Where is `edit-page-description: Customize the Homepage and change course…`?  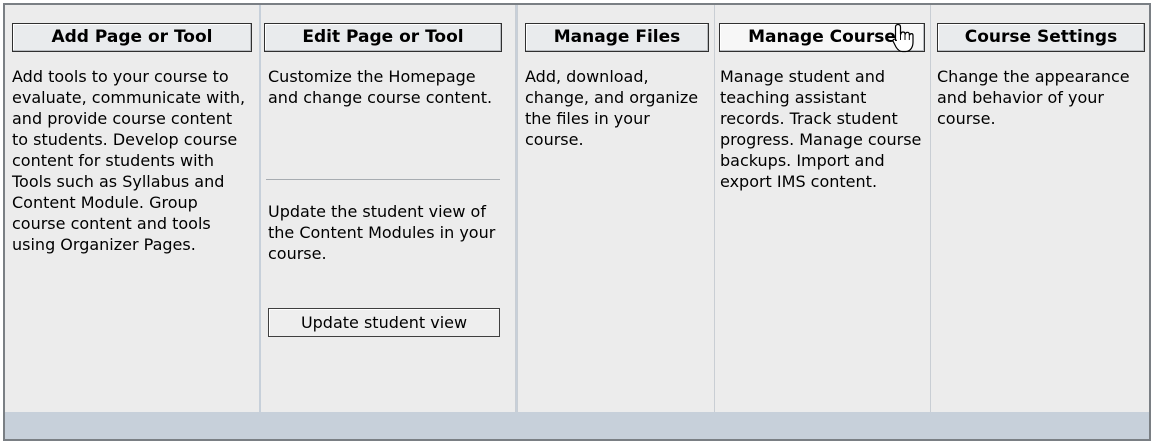
edit-page-description: Customize the Homepage and change course… is located at coordinates (380, 87).